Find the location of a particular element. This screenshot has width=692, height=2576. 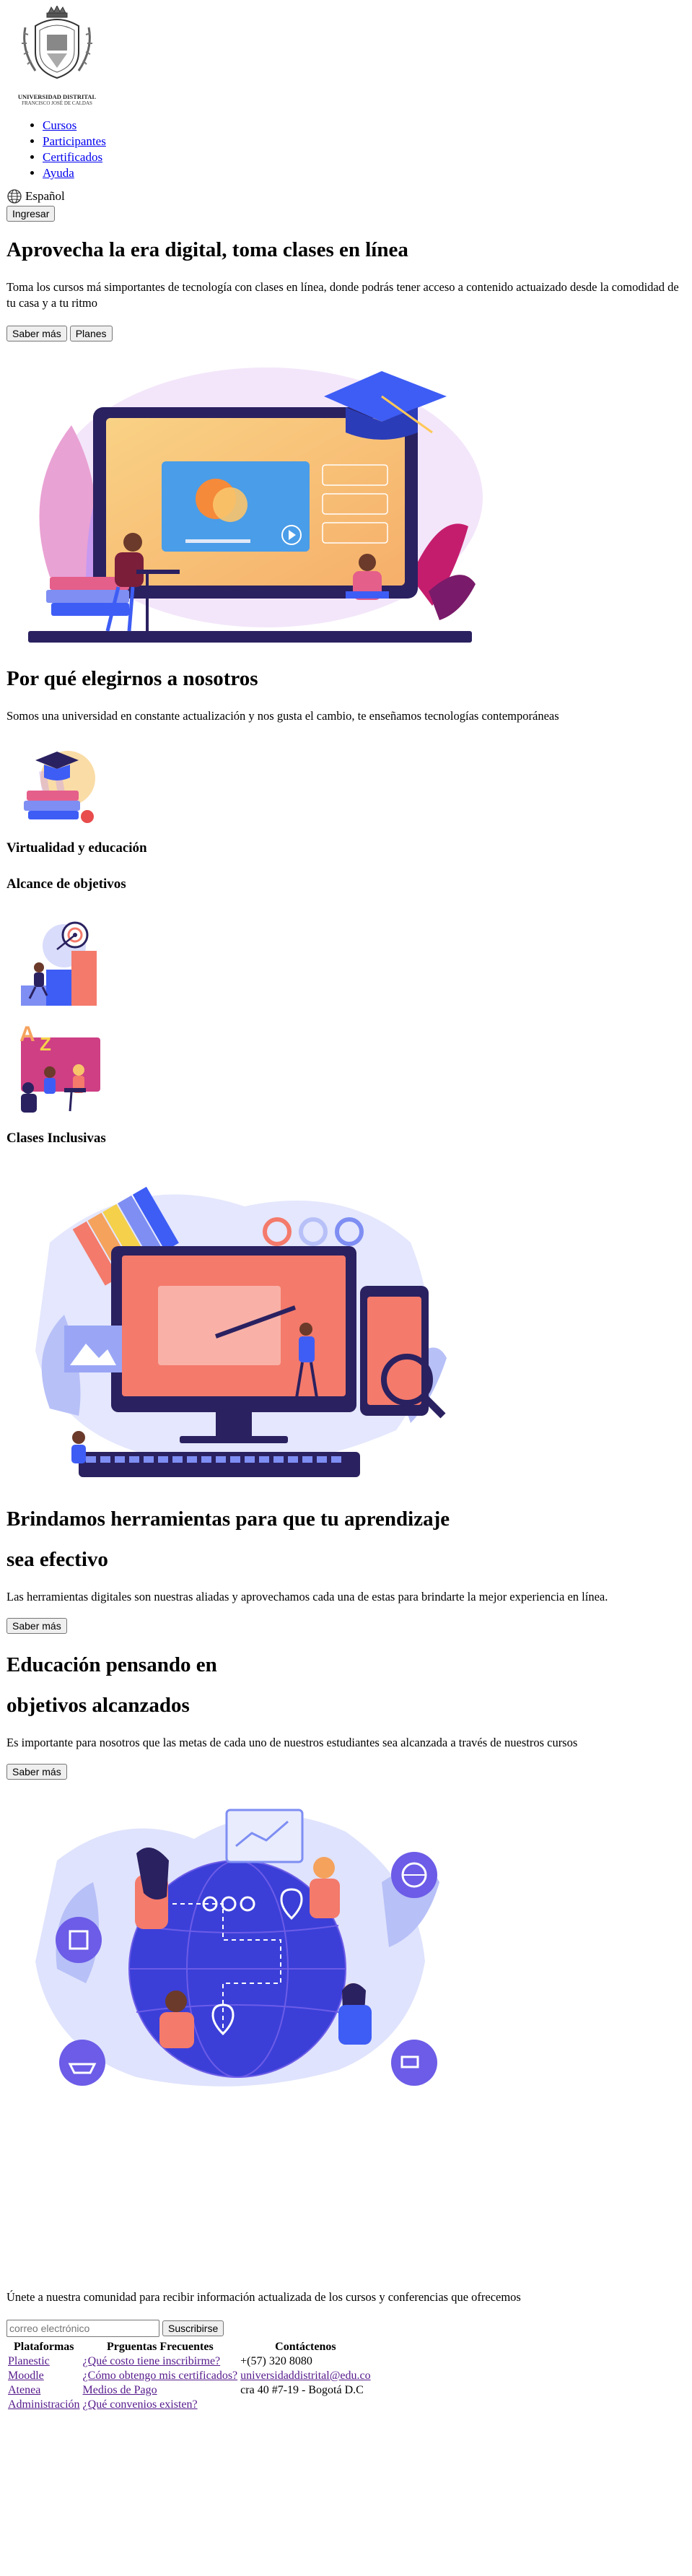

language-selector: Español is located at coordinates (346, 196).